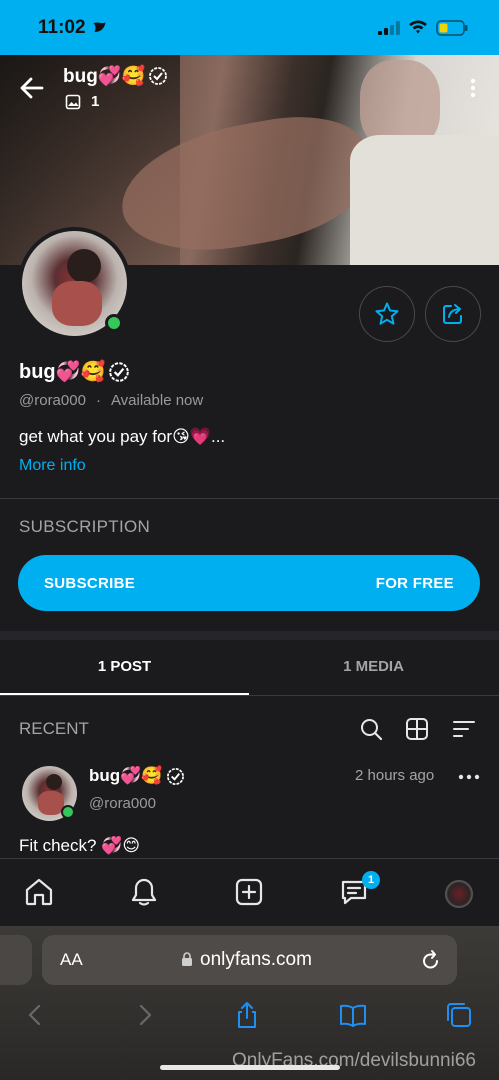 The image size is (499, 1080). What do you see at coordinates (371, 880) in the screenshot?
I see `messages-badge: 1` at bounding box center [371, 880].